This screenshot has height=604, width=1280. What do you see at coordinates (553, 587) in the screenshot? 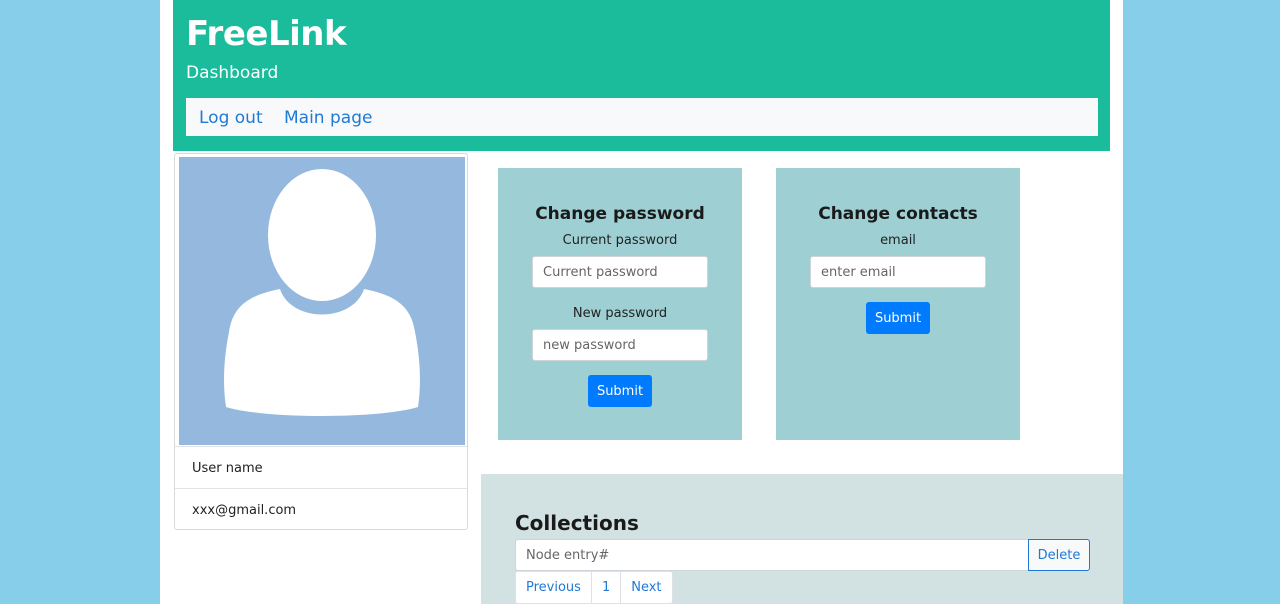
I see `pagination-previous: Previous` at bounding box center [553, 587].